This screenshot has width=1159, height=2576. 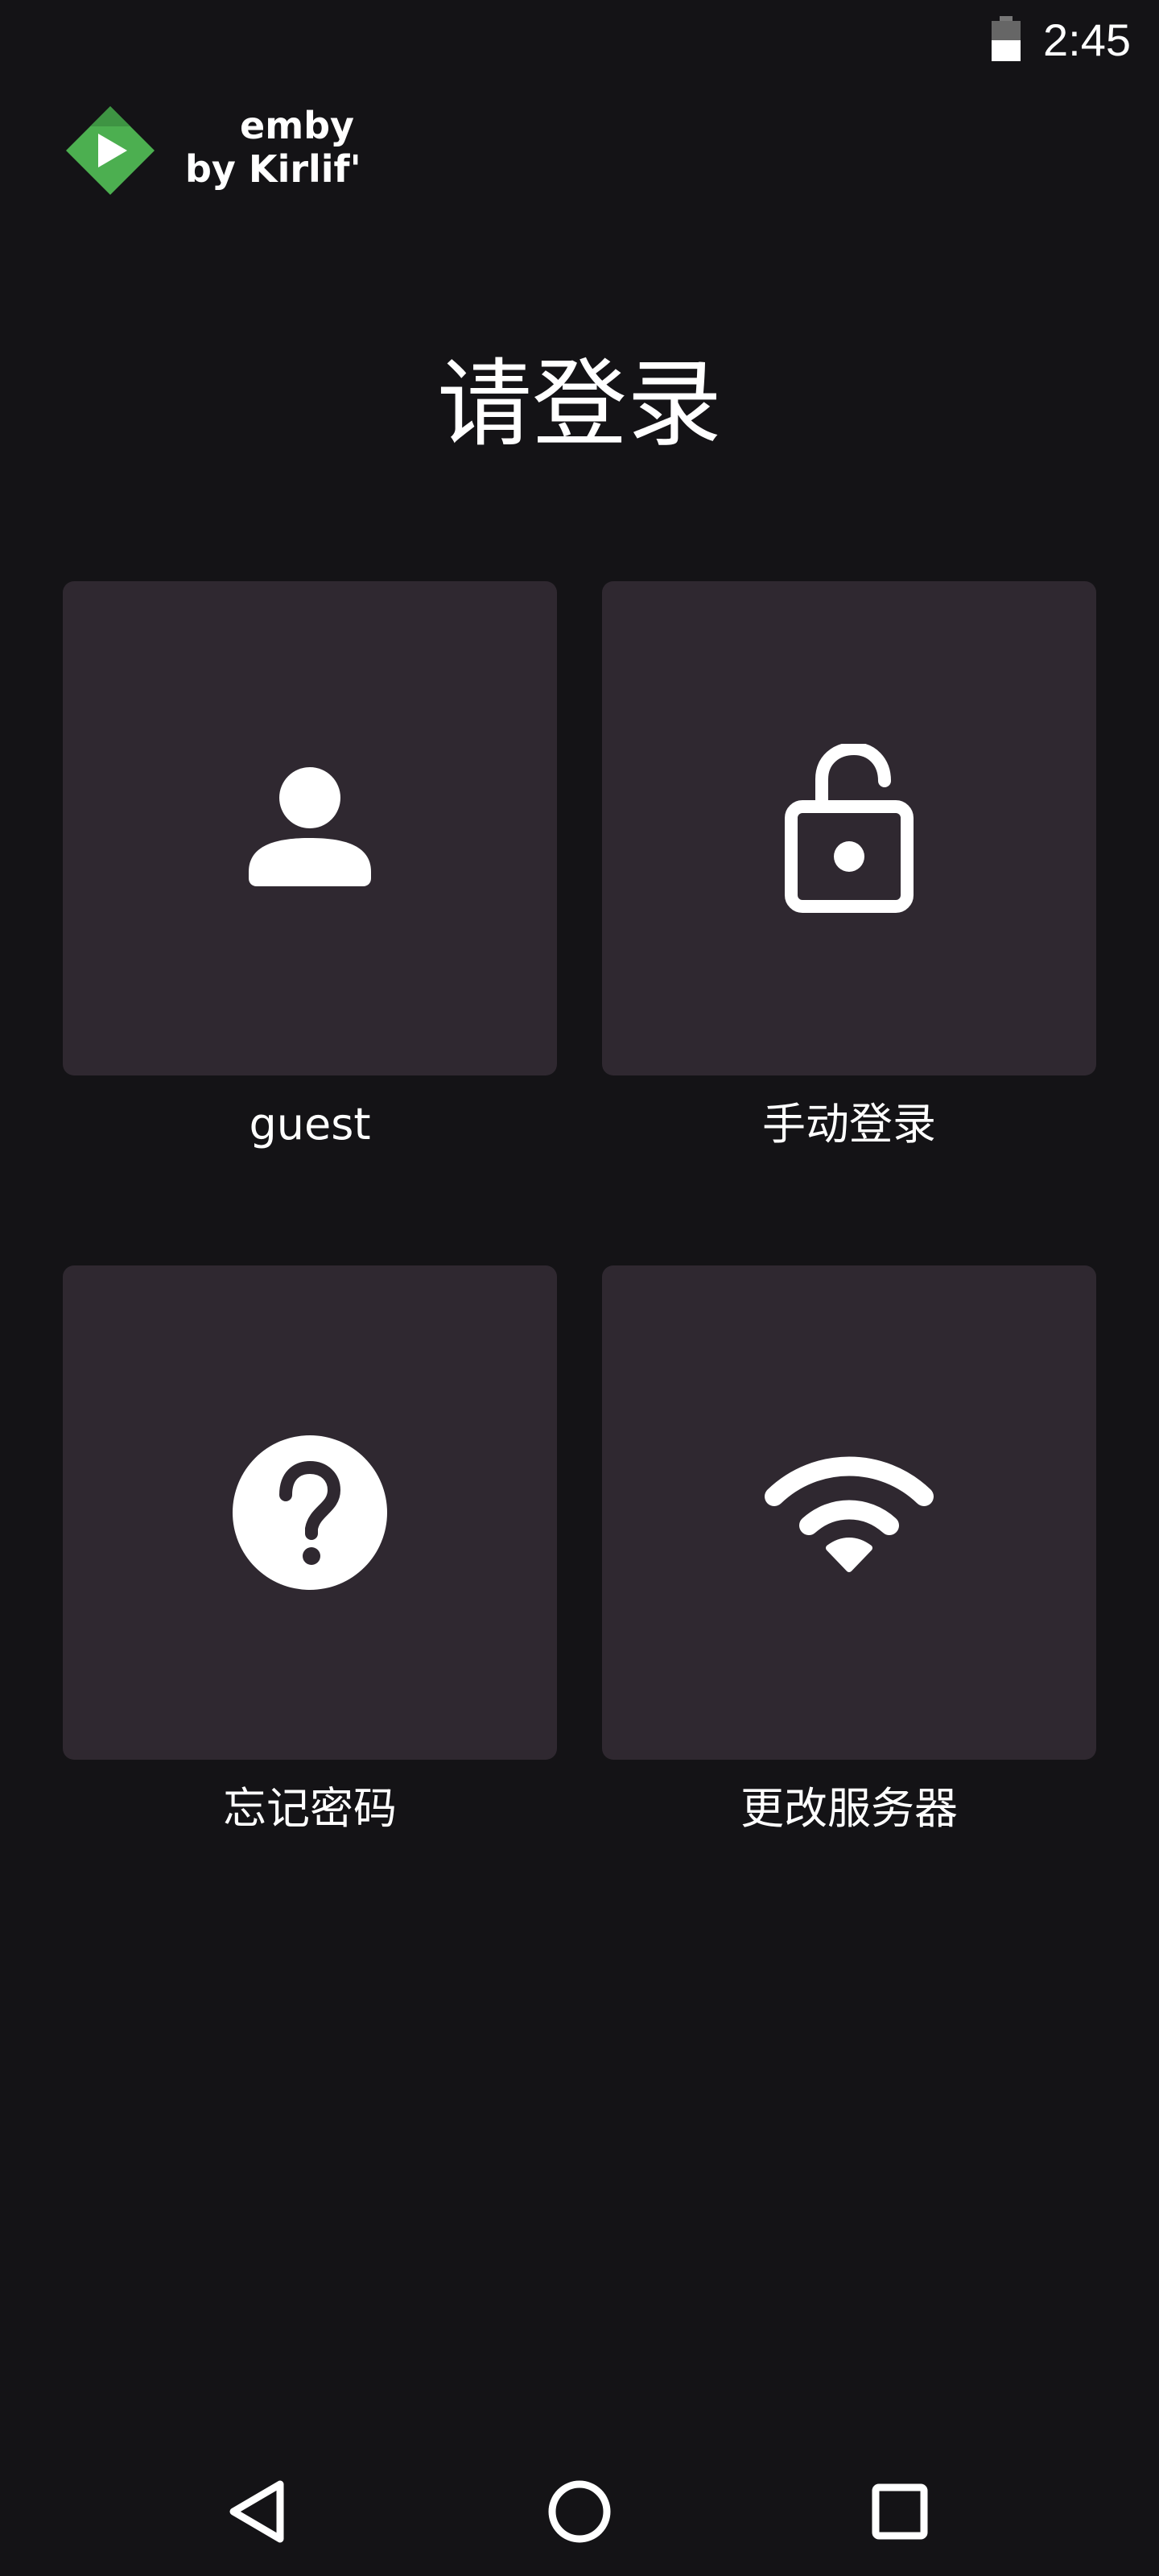 I want to click on change-server-label: 更改服务器, so click(x=849, y=1808).